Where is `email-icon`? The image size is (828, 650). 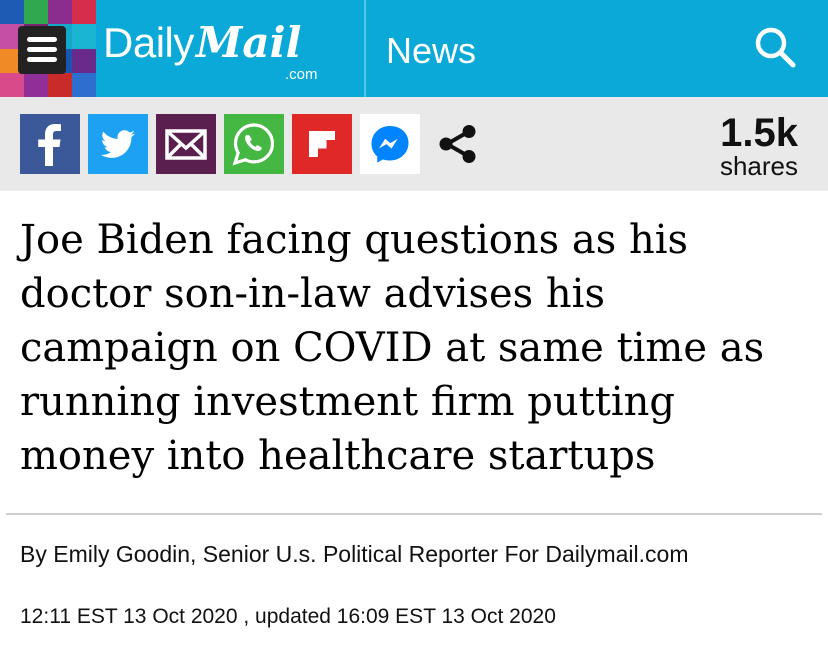
email-icon is located at coordinates (186, 144).